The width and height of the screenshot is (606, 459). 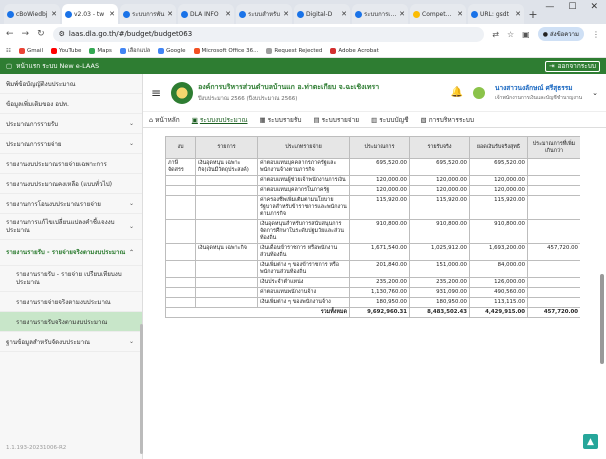 What do you see at coordinates (65, 50) in the screenshot?
I see `bookmark-item: YouTube` at bounding box center [65, 50].